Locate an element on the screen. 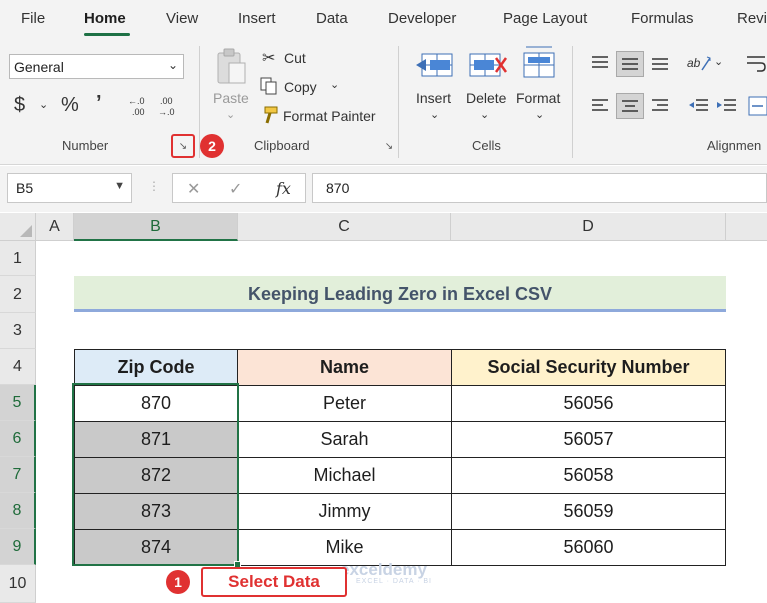  formula-buttons: ✕ ✓ fx is located at coordinates (239, 188).